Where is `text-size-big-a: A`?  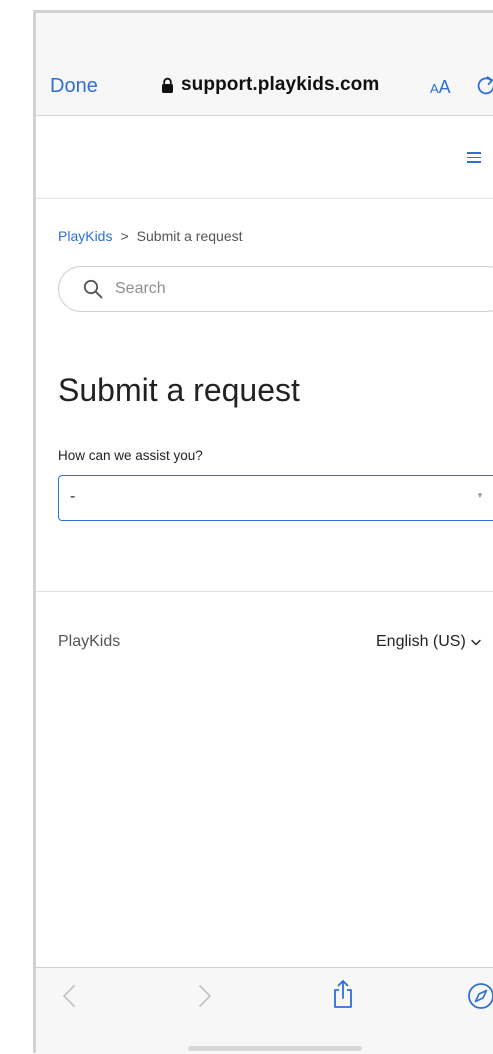
text-size-big-a: A is located at coordinates (444, 87).